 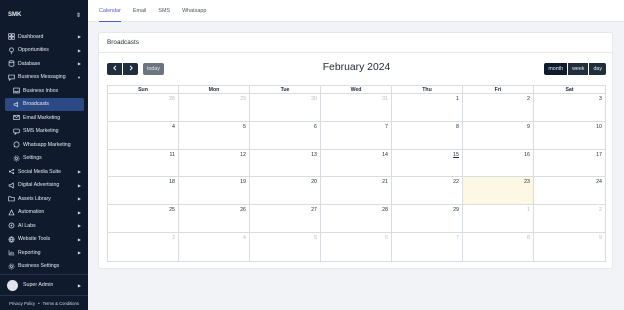 What do you see at coordinates (44, 199) in the screenshot?
I see `sidebar-item-assets-library: Assets Library ▶` at bounding box center [44, 199].